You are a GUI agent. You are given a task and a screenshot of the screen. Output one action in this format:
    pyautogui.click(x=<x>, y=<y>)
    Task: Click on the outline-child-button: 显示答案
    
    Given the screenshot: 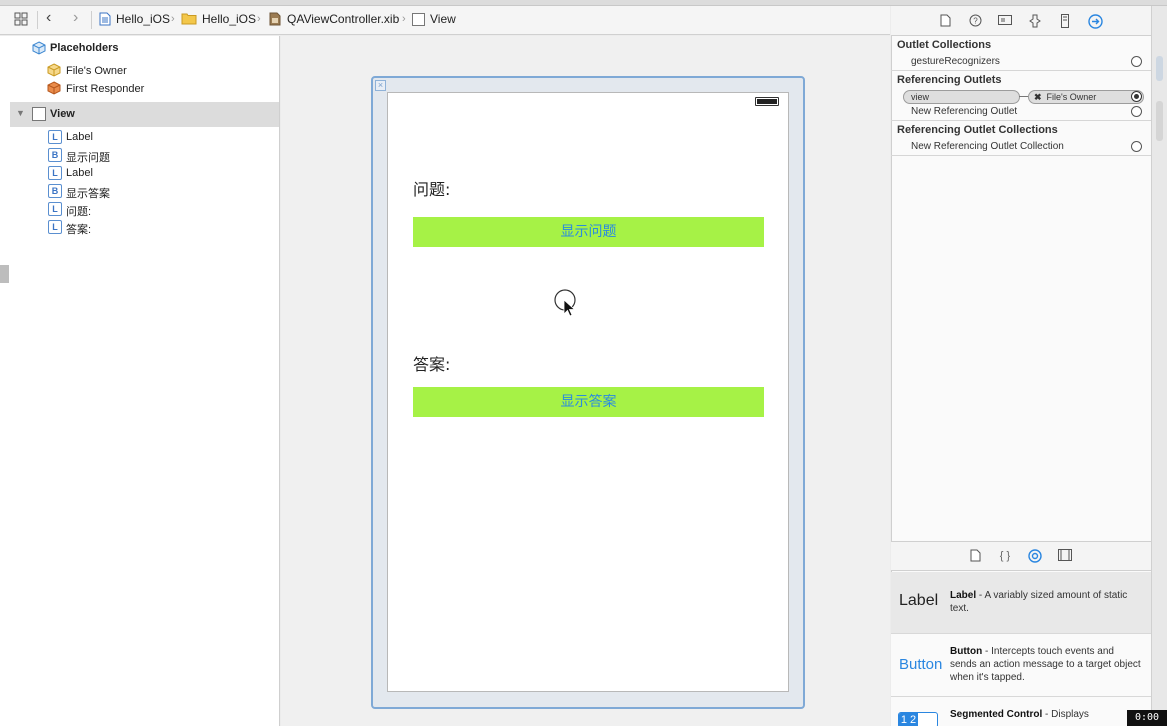 What is the action you would take?
    pyautogui.click(x=88, y=193)
    